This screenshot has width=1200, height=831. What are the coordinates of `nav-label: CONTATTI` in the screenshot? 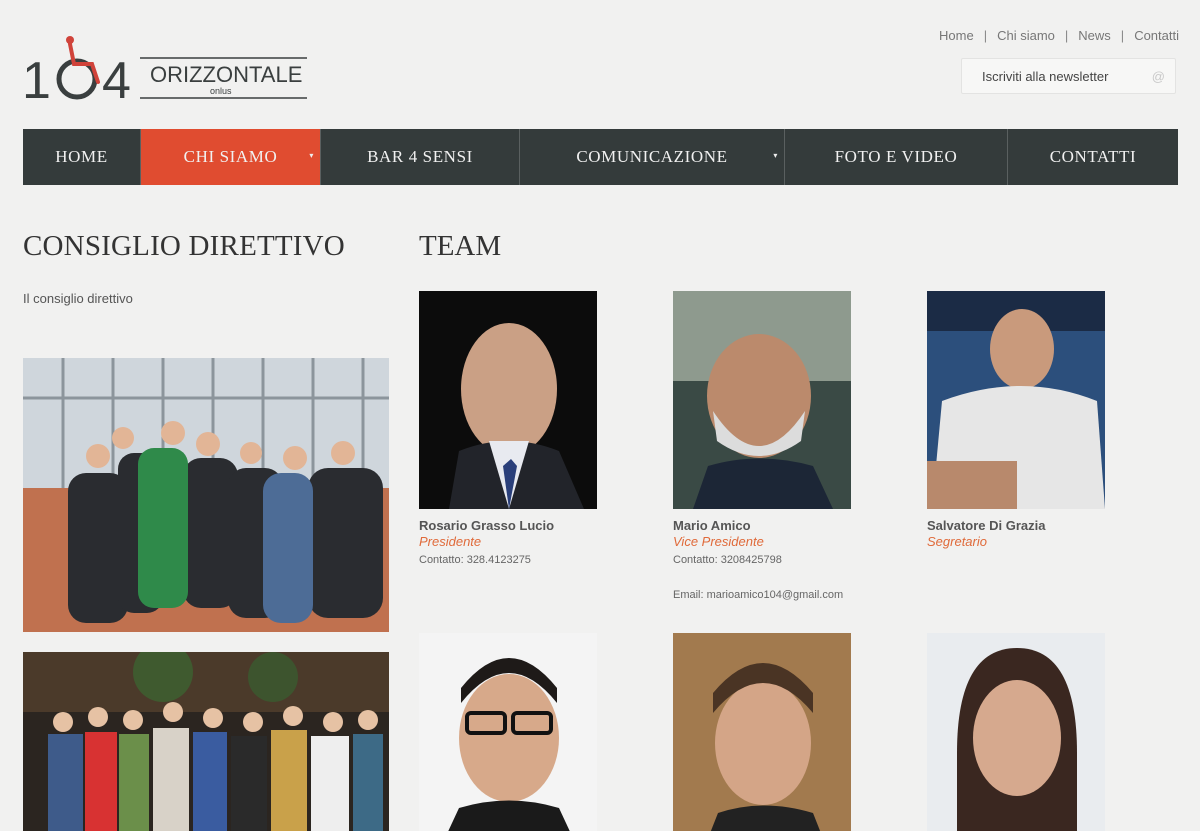 It's located at (1093, 156).